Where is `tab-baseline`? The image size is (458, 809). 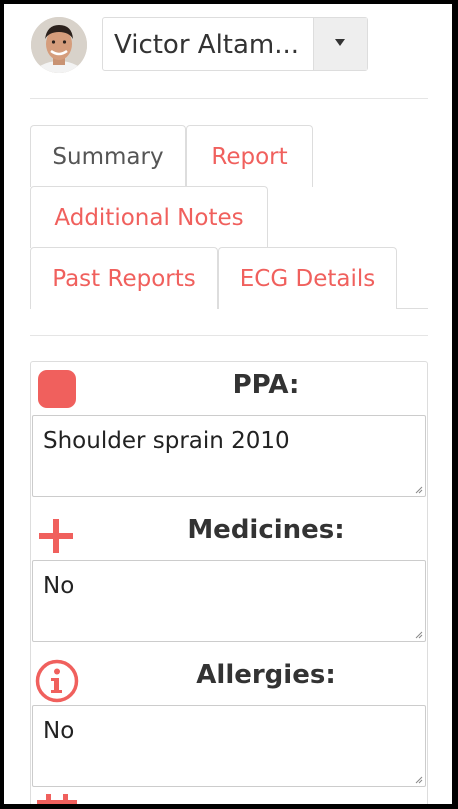 tab-baseline is located at coordinates (412, 308).